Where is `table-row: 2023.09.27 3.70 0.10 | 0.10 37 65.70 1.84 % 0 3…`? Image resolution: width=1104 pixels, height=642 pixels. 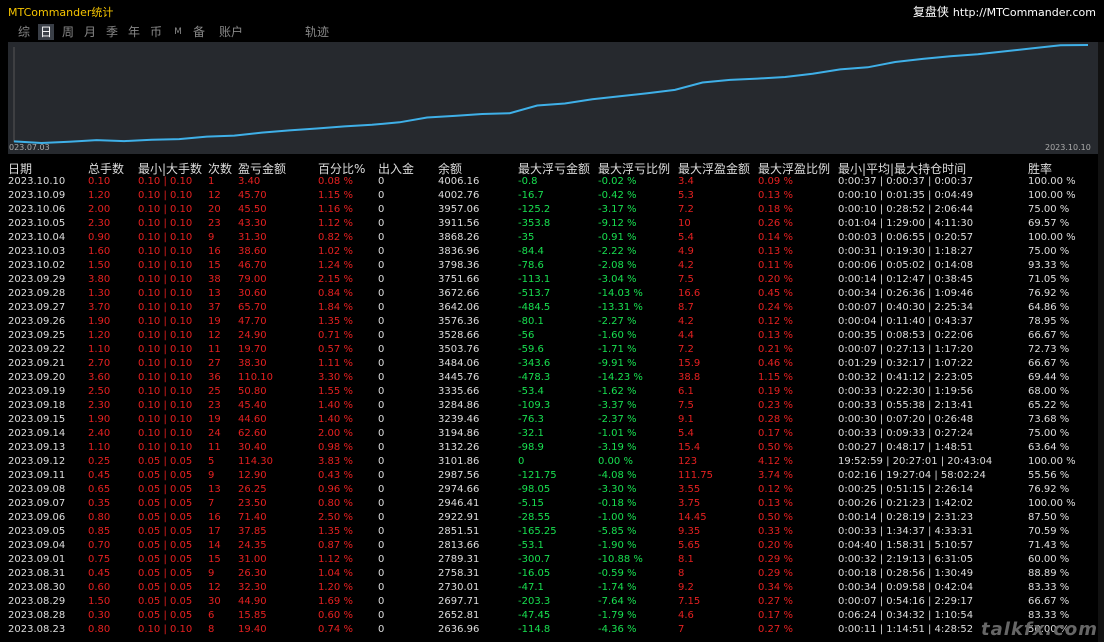 table-row: 2023.09.27 3.70 0.10 | 0.10 37 65.70 1.84 % 0 3… is located at coordinates (552, 308).